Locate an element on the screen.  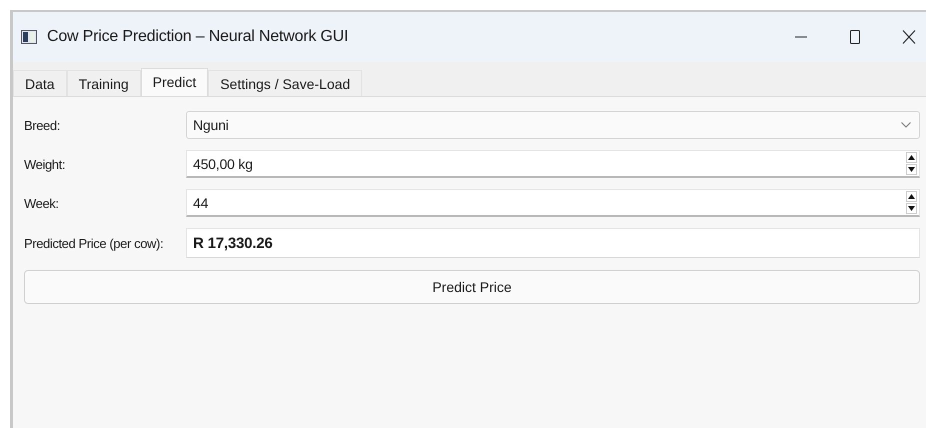
maximize-icon is located at coordinates (855, 37).